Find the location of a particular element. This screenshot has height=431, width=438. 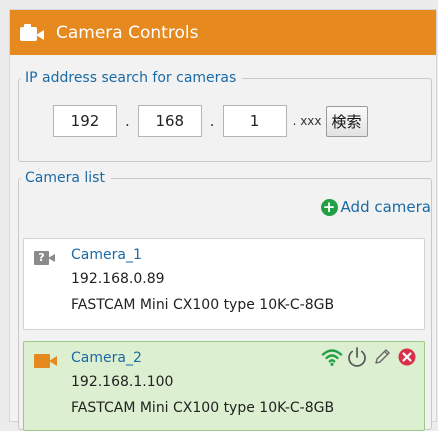

ip-octet-1-input is located at coordinates (85, 121).